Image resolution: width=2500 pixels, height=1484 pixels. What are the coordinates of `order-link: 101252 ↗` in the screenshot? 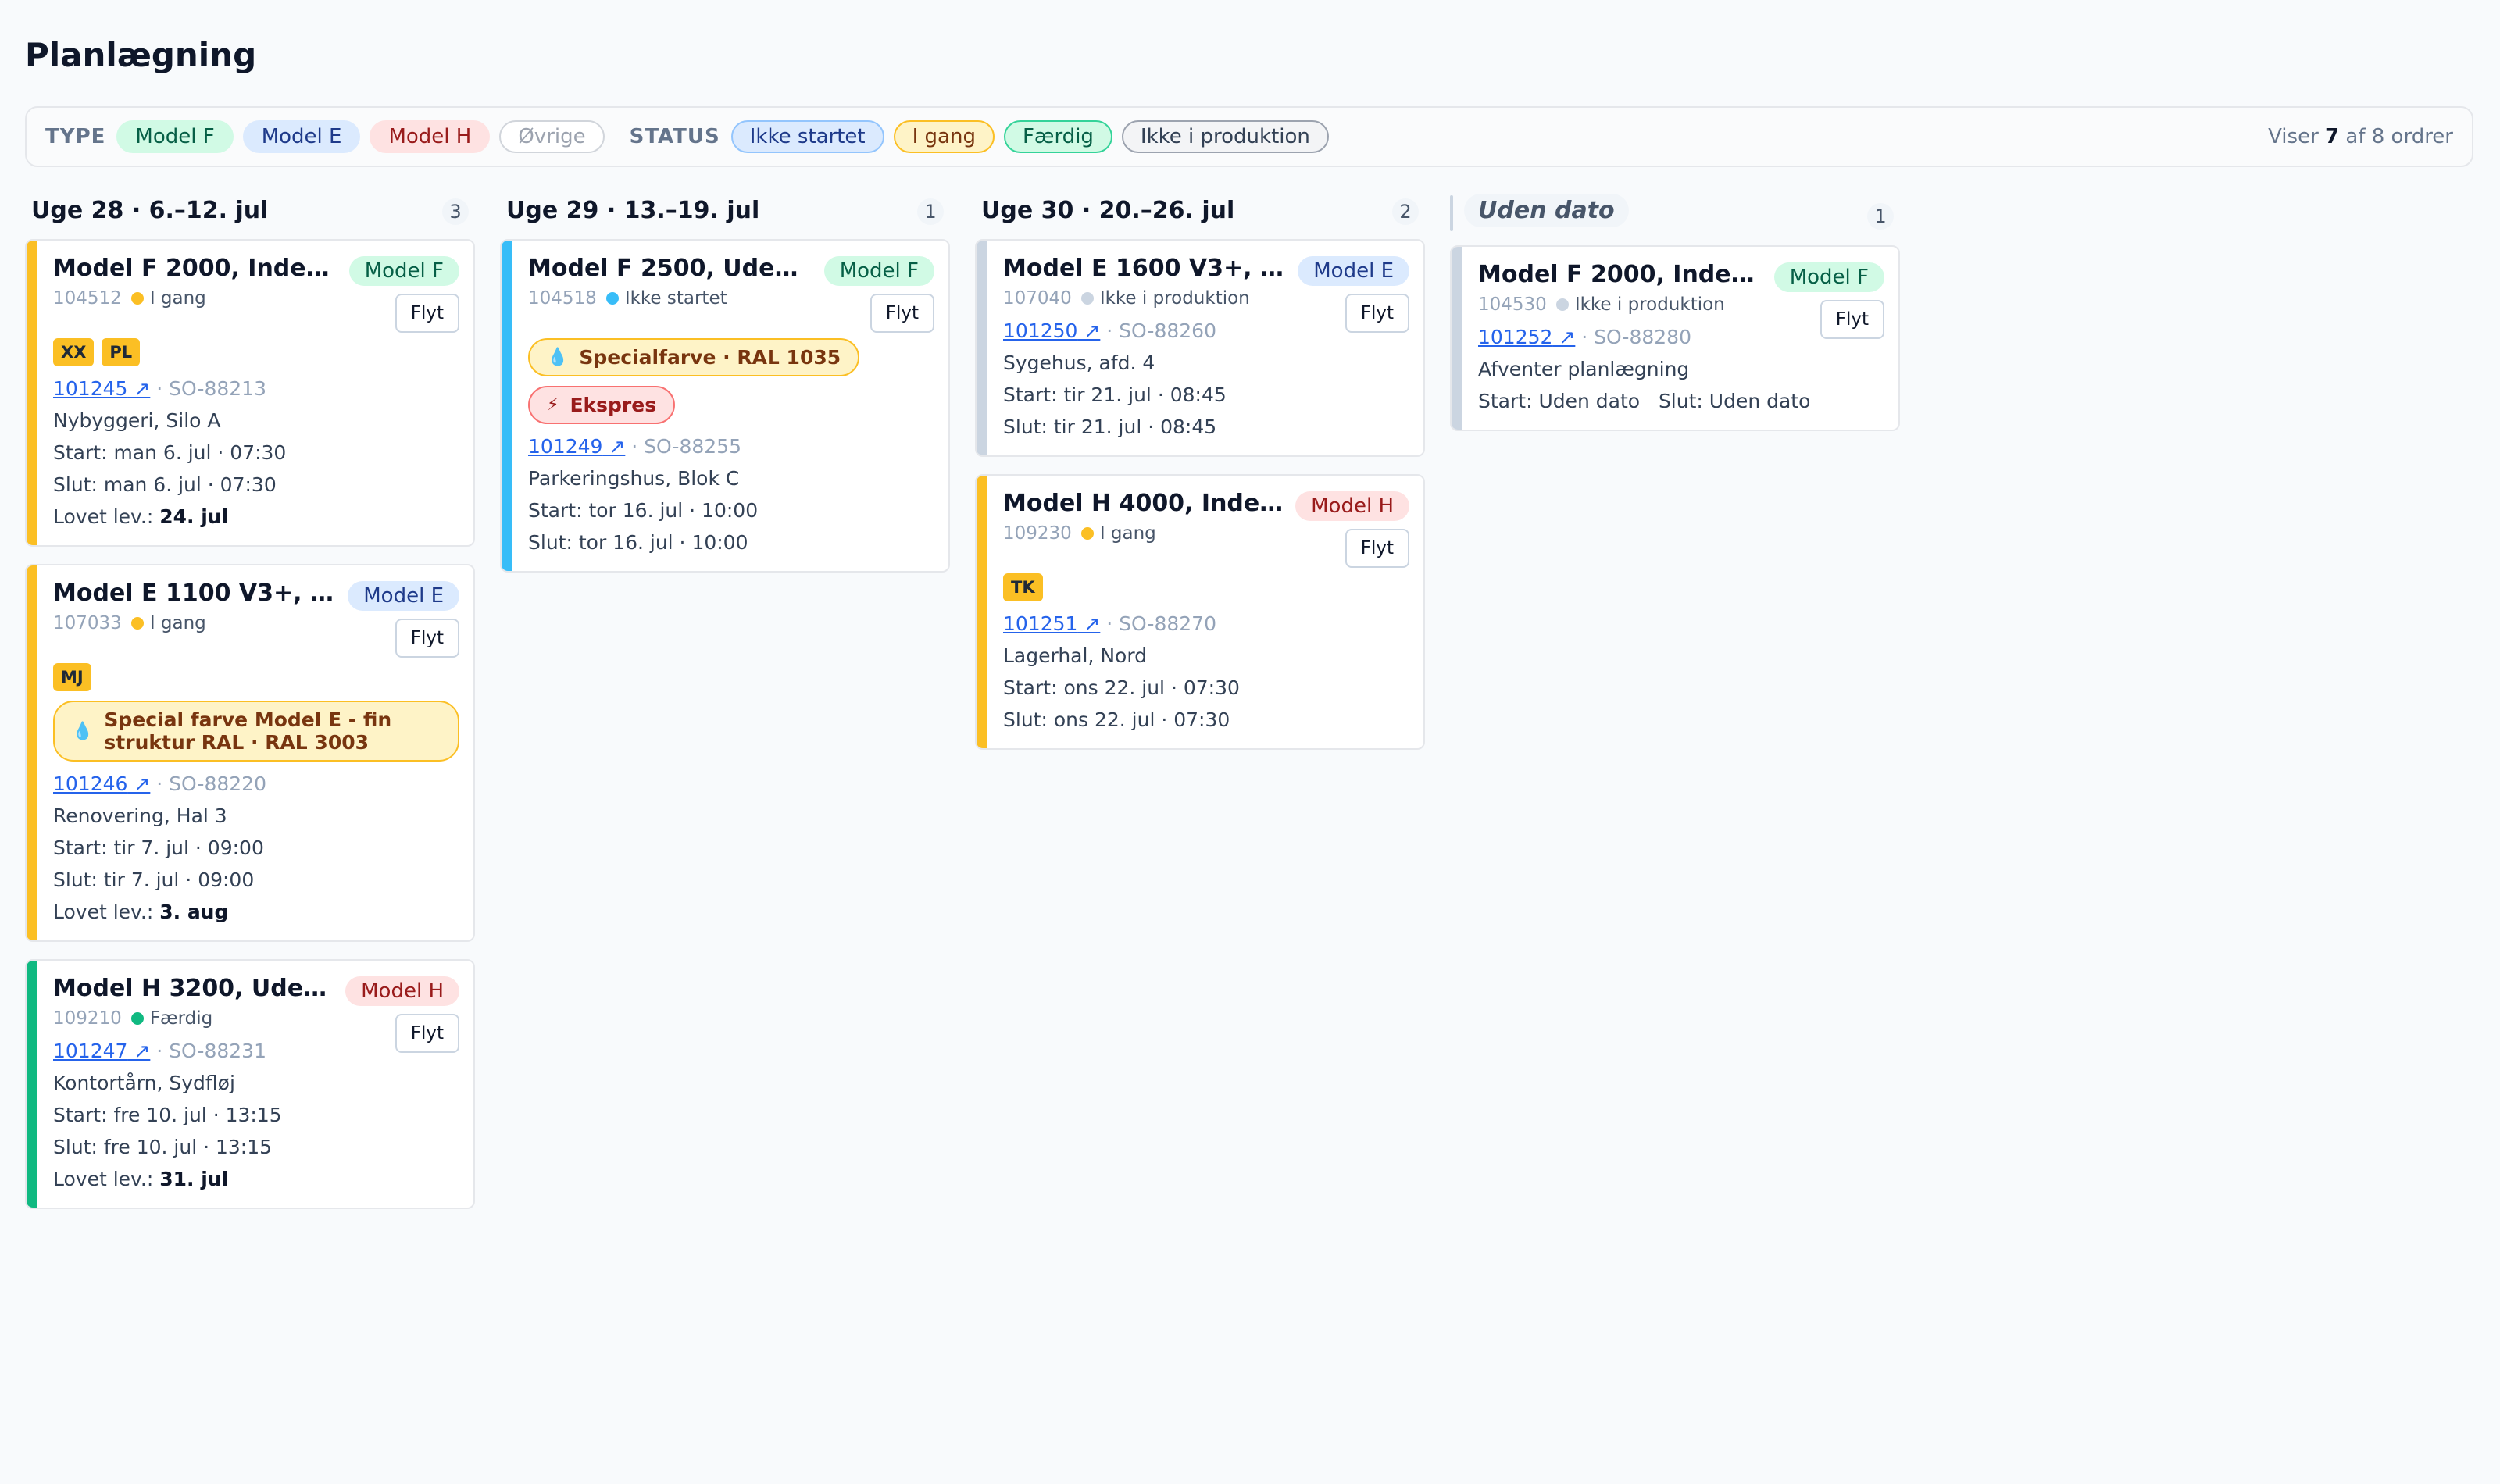 It's located at (1526, 337).